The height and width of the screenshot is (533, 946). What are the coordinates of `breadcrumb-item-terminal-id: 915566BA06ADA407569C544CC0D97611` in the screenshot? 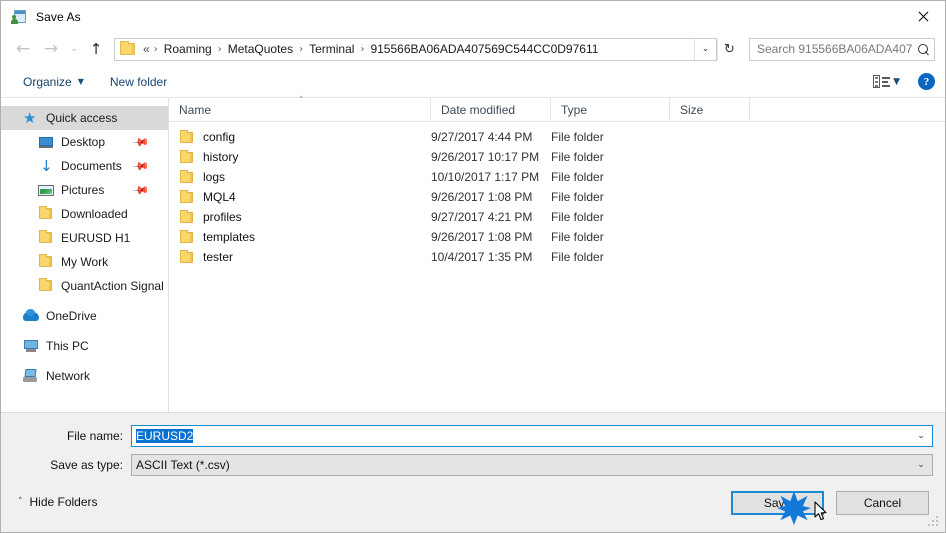 It's located at (484, 49).